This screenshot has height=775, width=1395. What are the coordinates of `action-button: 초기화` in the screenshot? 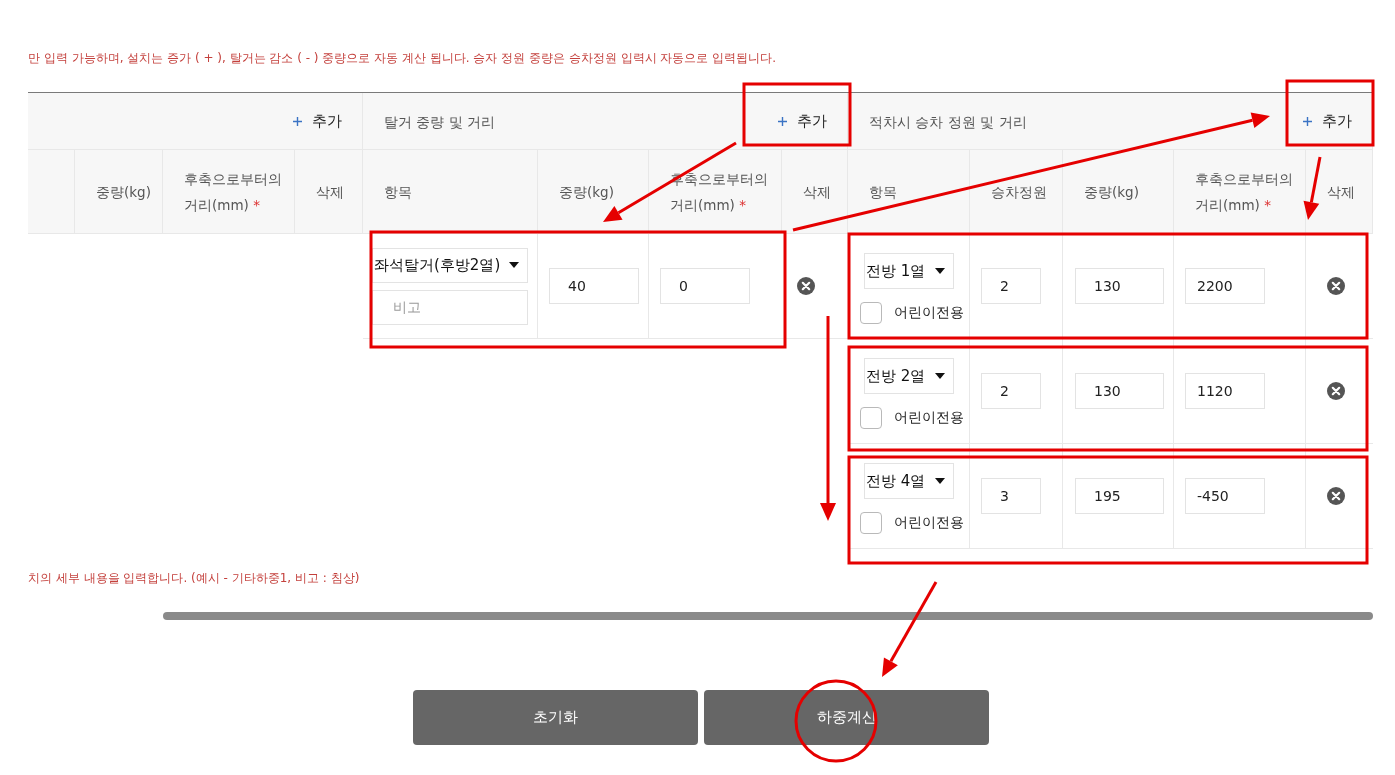 It's located at (555, 717).